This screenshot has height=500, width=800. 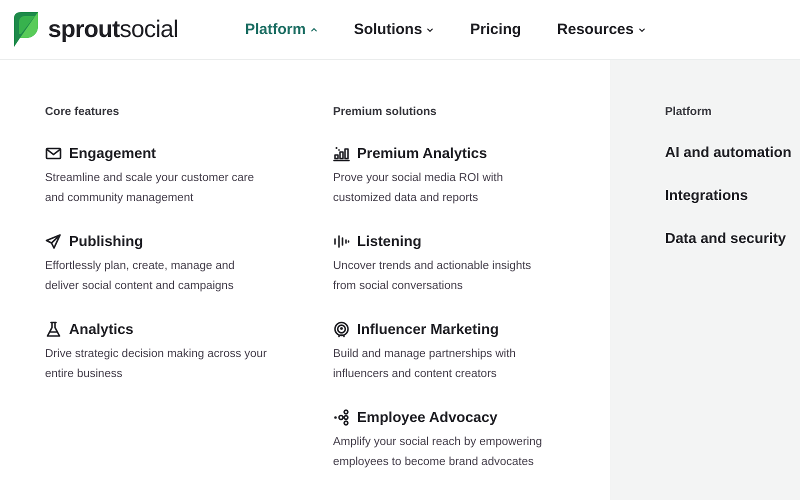 What do you see at coordinates (689, 113) in the screenshot?
I see `section-heading: Platform` at bounding box center [689, 113].